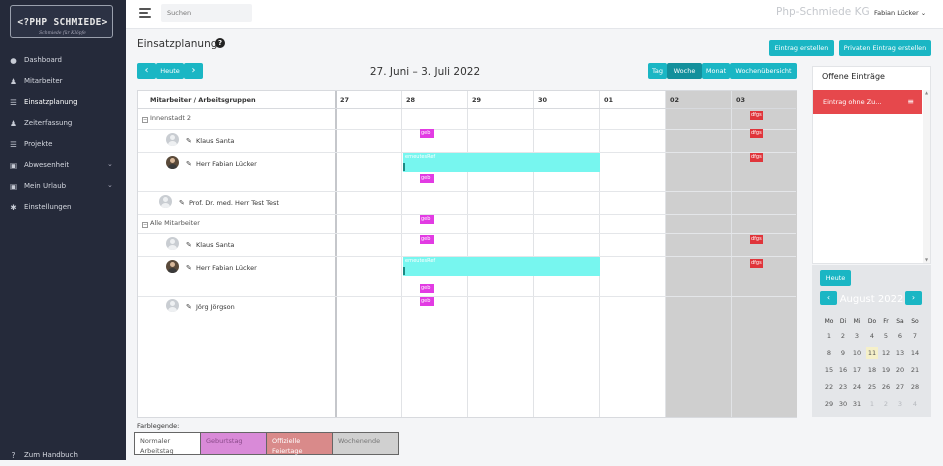 This screenshot has width=943, height=466. Describe the element at coordinates (857, 404) in the screenshot. I see `mini-calendar-day: 31` at that location.